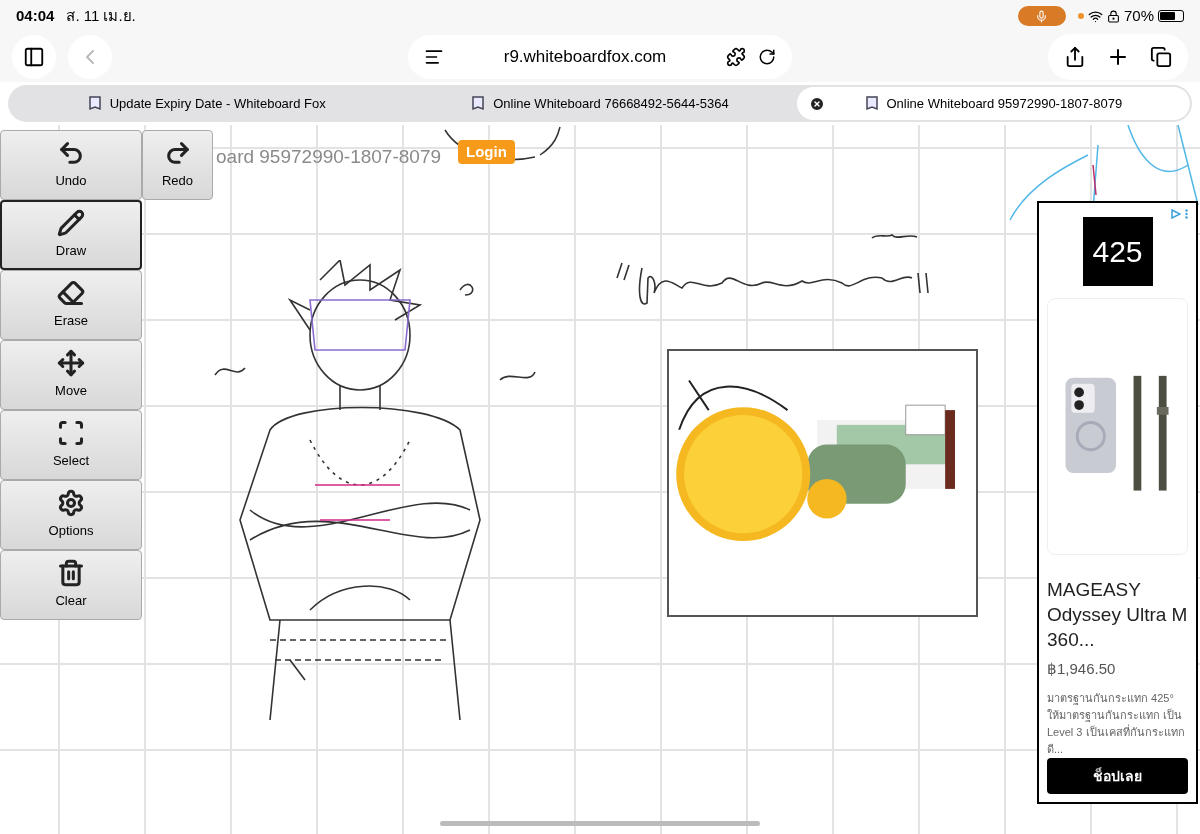  I want to click on reload-icon, so click(767, 57).